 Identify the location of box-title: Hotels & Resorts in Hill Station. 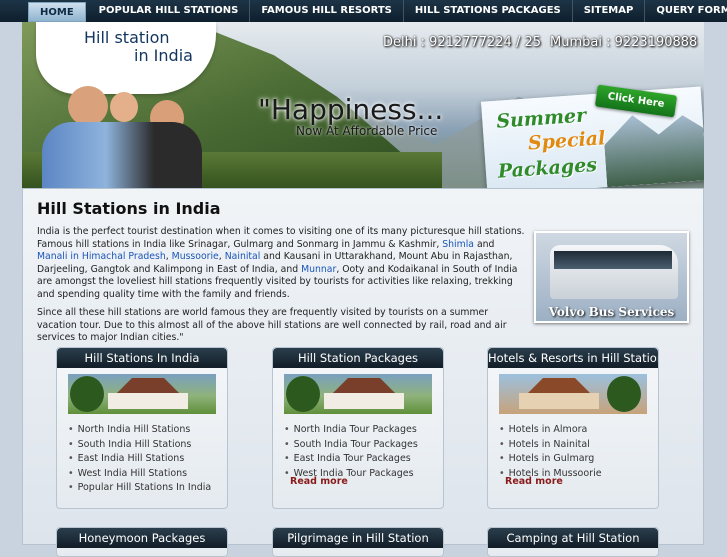
(573, 358).